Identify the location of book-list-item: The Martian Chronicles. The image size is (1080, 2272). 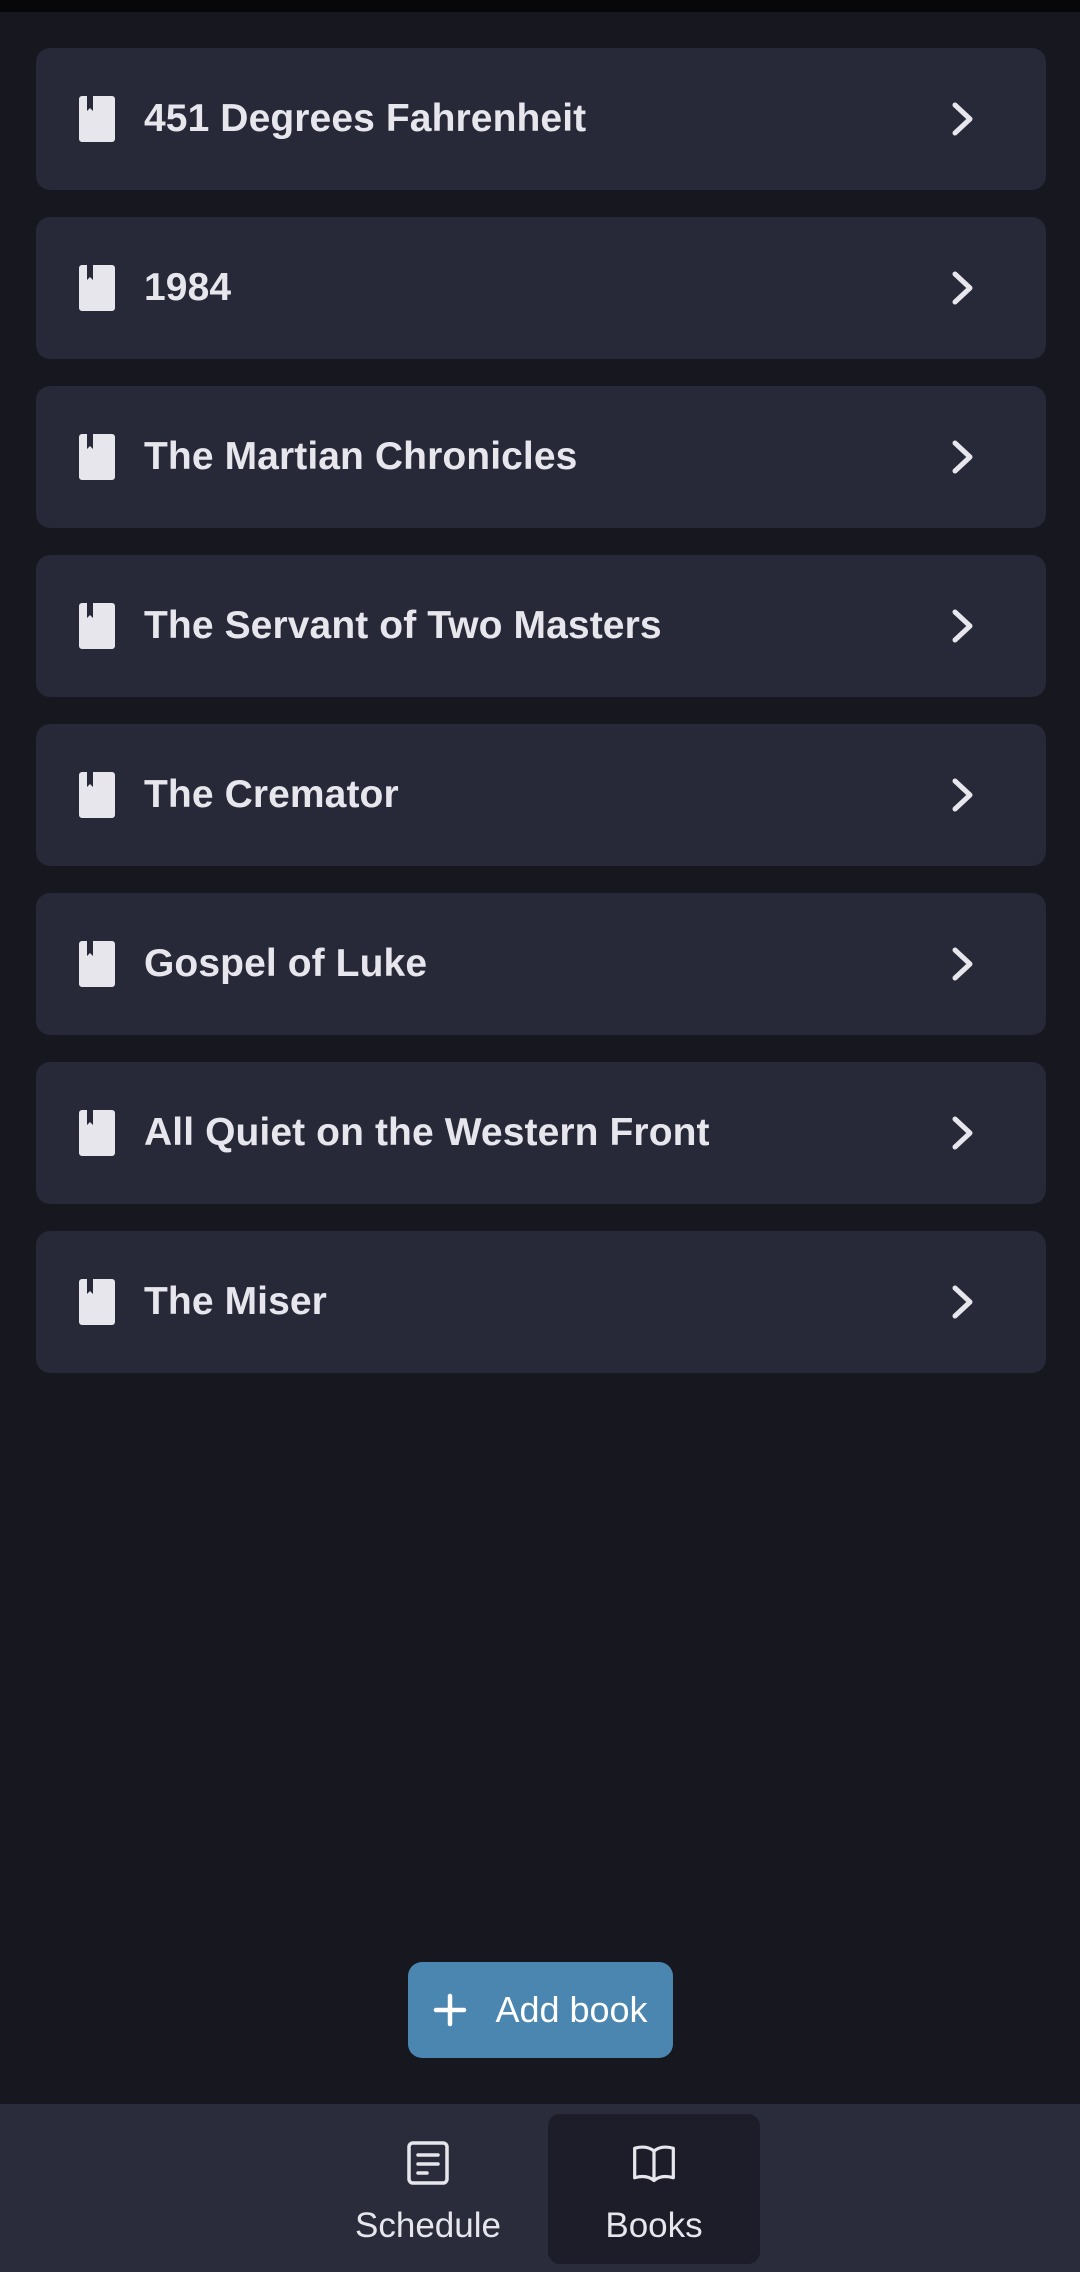
(541, 457).